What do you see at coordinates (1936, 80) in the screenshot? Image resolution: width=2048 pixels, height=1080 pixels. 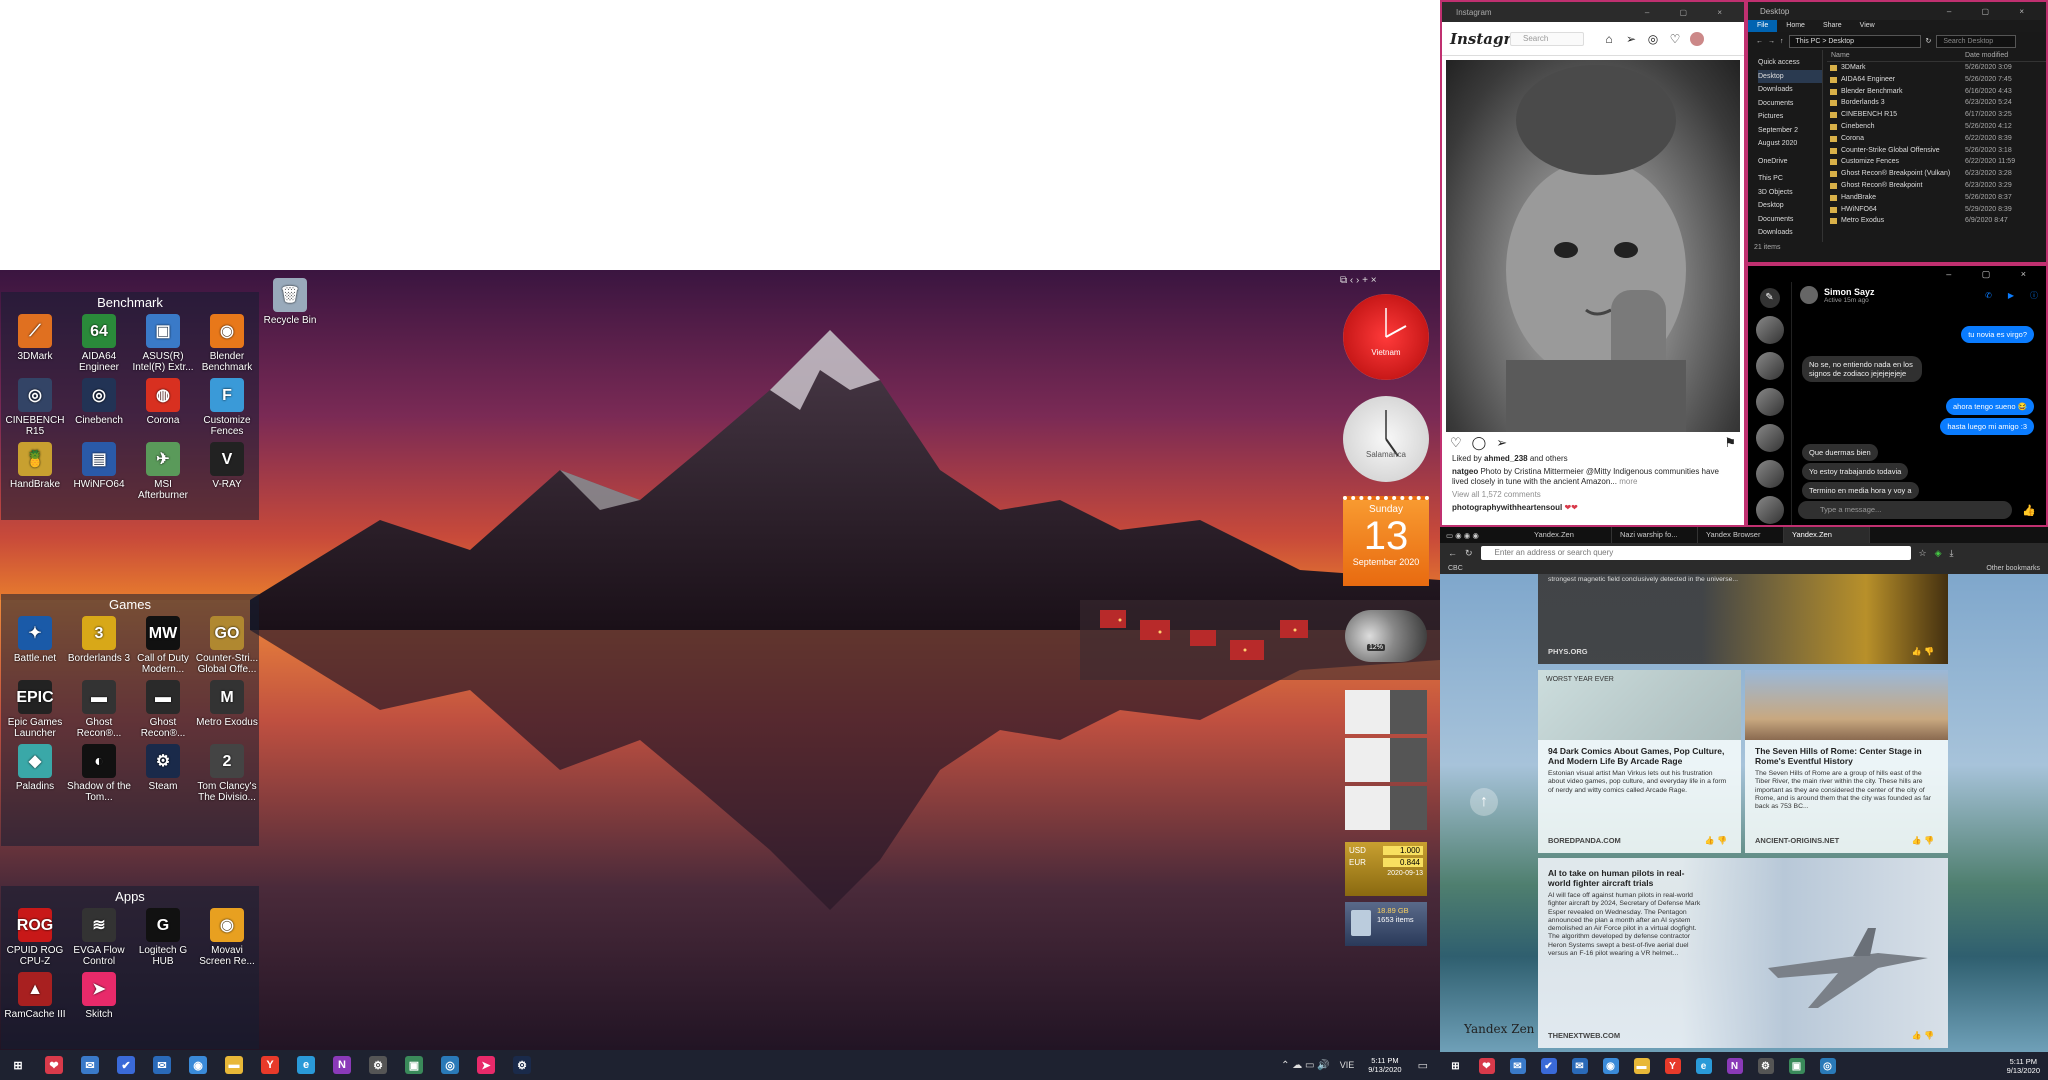 I see `file-row: AIDA64 Engineer 5/26/2020 7:45` at bounding box center [1936, 80].